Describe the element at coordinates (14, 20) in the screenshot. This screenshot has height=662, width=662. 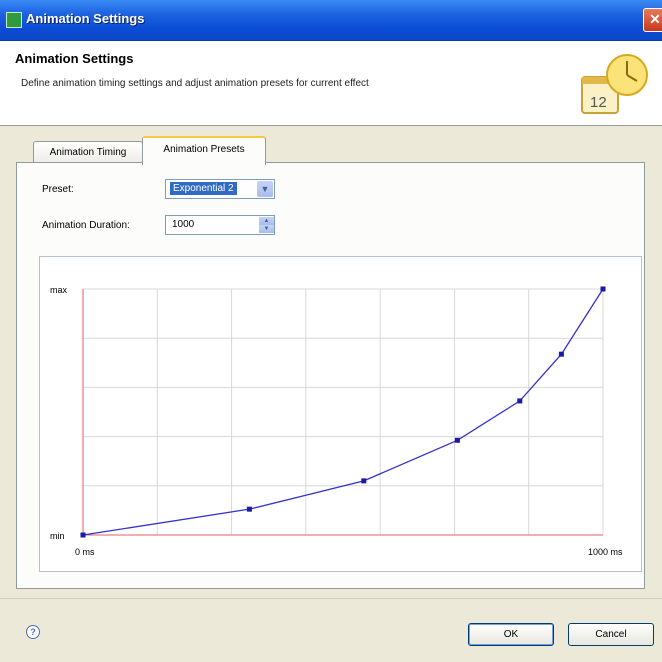
I see `app-icon` at that location.